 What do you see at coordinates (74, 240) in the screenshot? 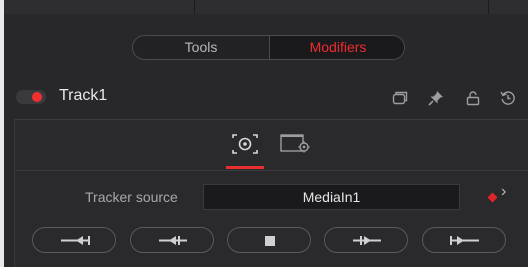
I see `track-to-start-button` at bounding box center [74, 240].